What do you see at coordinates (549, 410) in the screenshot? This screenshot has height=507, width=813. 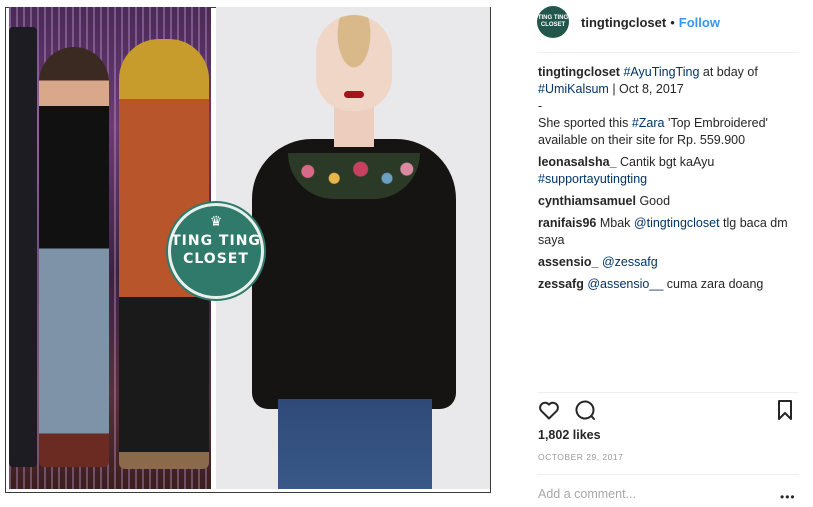 I see `heart-icon` at bounding box center [549, 410].